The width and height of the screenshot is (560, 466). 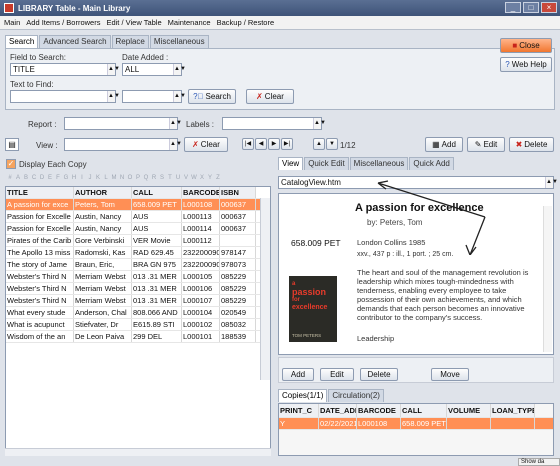 I want to click on letter-filter-item: I, so click(x=82, y=178).